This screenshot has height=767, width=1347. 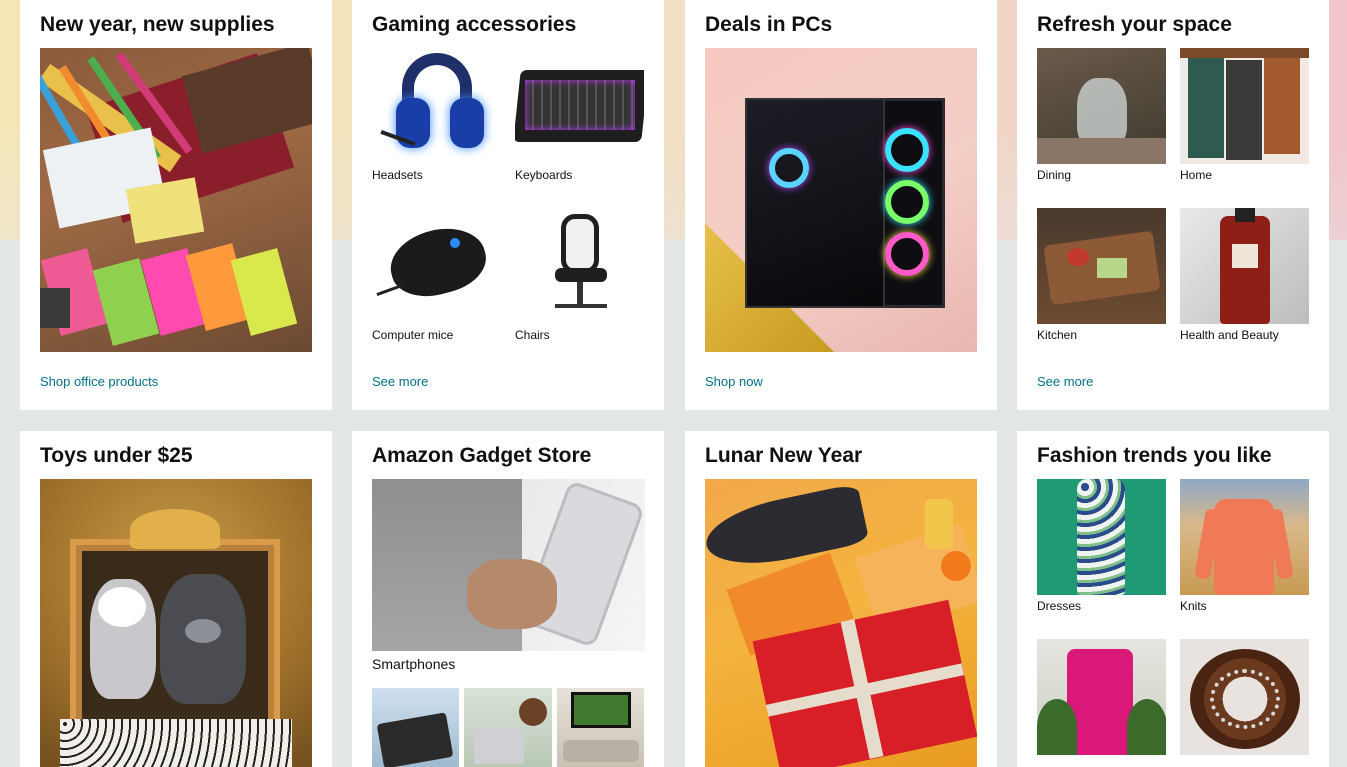 What do you see at coordinates (508, 208) in the screenshot?
I see `gaming-grid: Headsets Keyboards Computer mice Chairs` at bounding box center [508, 208].